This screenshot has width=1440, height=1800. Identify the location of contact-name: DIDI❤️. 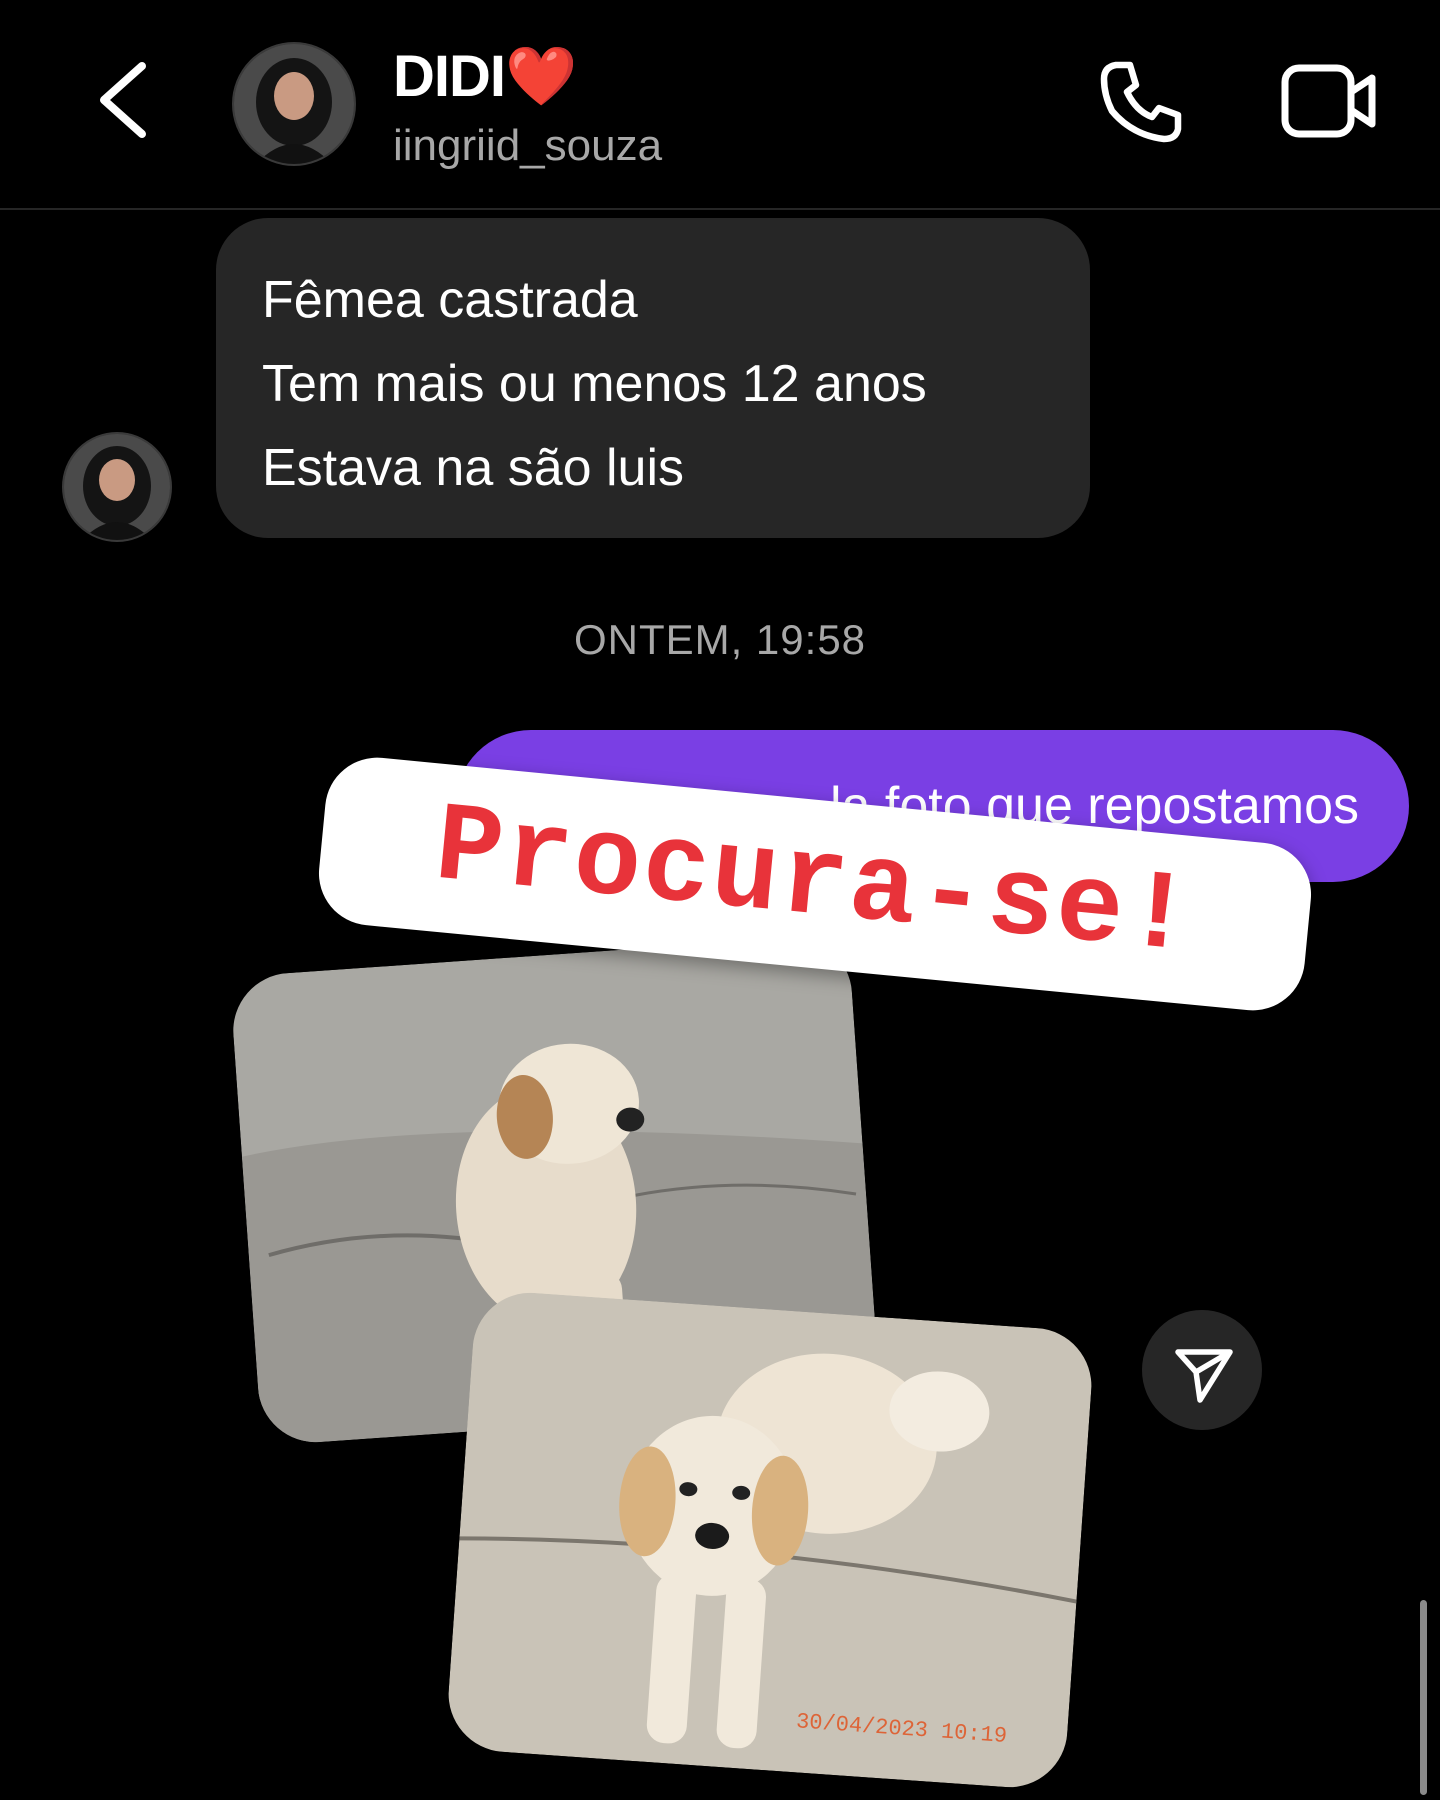
(485, 77).